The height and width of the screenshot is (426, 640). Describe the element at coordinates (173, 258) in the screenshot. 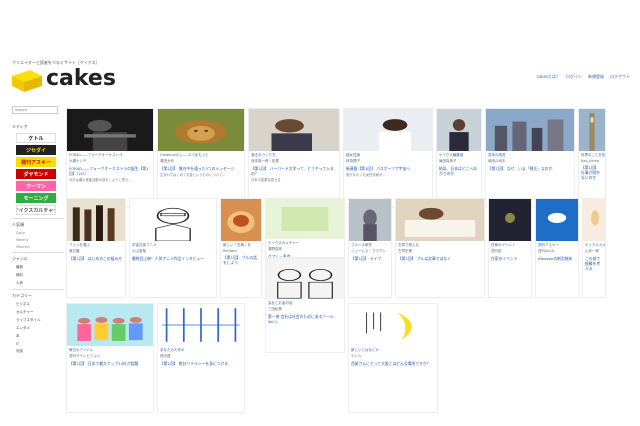

I see `article-title-link: 最終回上映！人気アニメ作品インタビュー` at that location.